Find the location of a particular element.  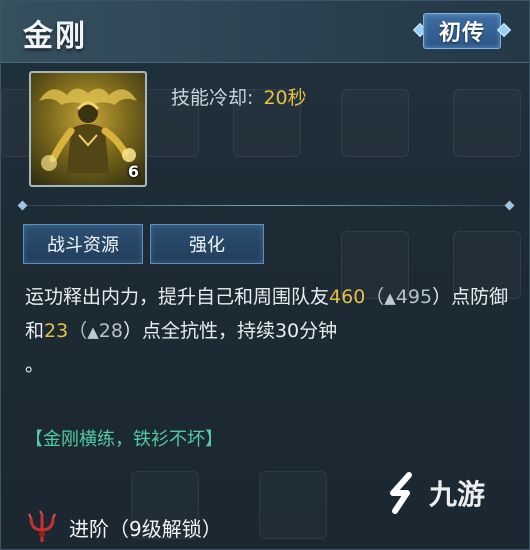

resistance-upgrade-value: 28 is located at coordinates (110, 331).